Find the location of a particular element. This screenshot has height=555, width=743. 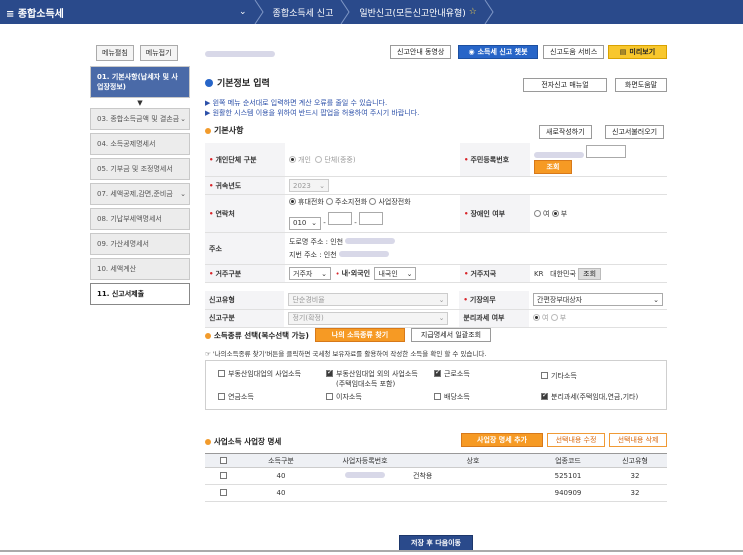

rrn-input is located at coordinates (606, 151).